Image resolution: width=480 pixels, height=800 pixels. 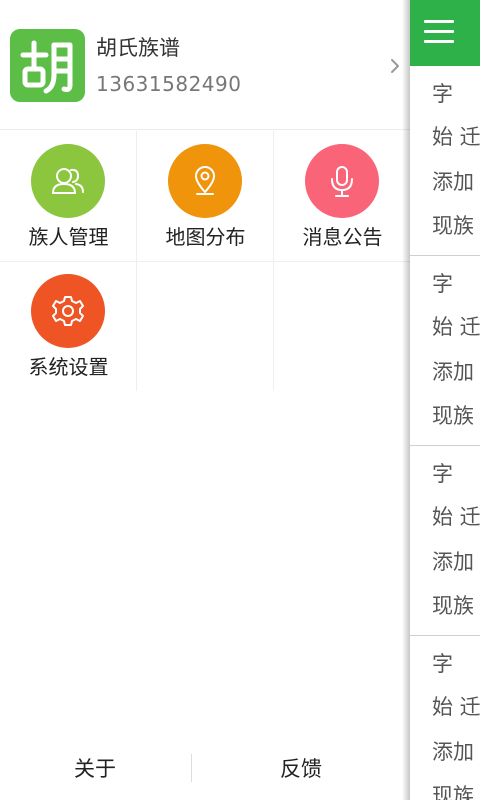 I want to click on grid-item-label: 地图分布, so click(x=205, y=237).